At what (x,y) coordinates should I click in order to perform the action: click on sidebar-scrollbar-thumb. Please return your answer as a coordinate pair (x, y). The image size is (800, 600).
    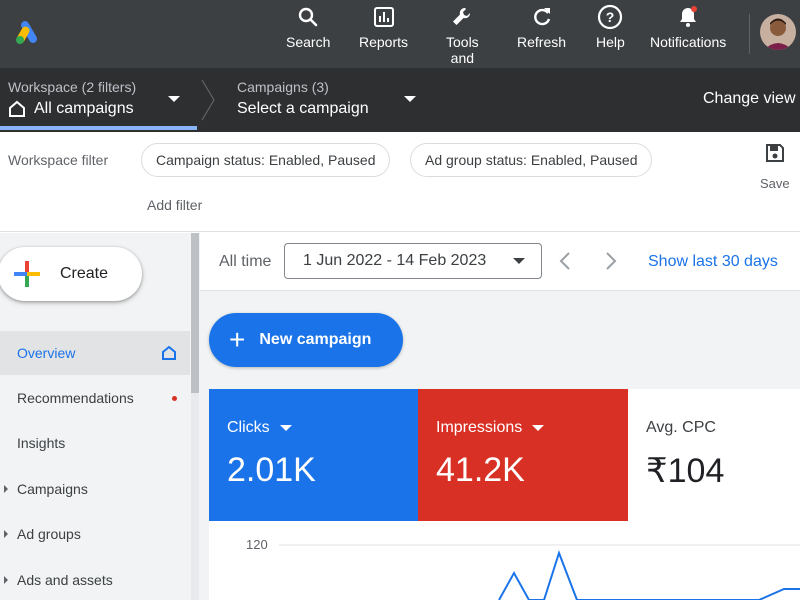
    Looking at the image, I should click on (195, 313).